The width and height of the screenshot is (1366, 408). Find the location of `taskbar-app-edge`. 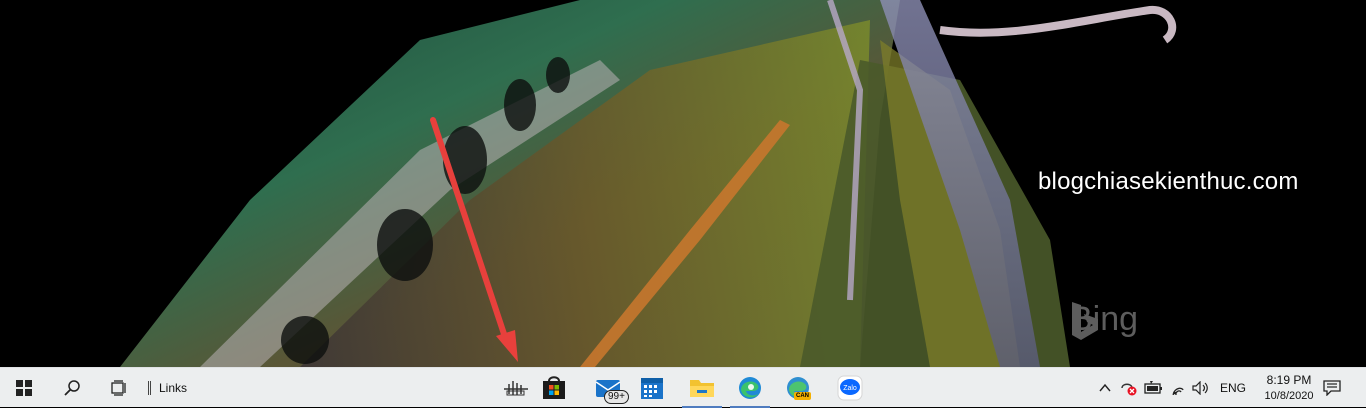

taskbar-app-edge is located at coordinates (750, 388).